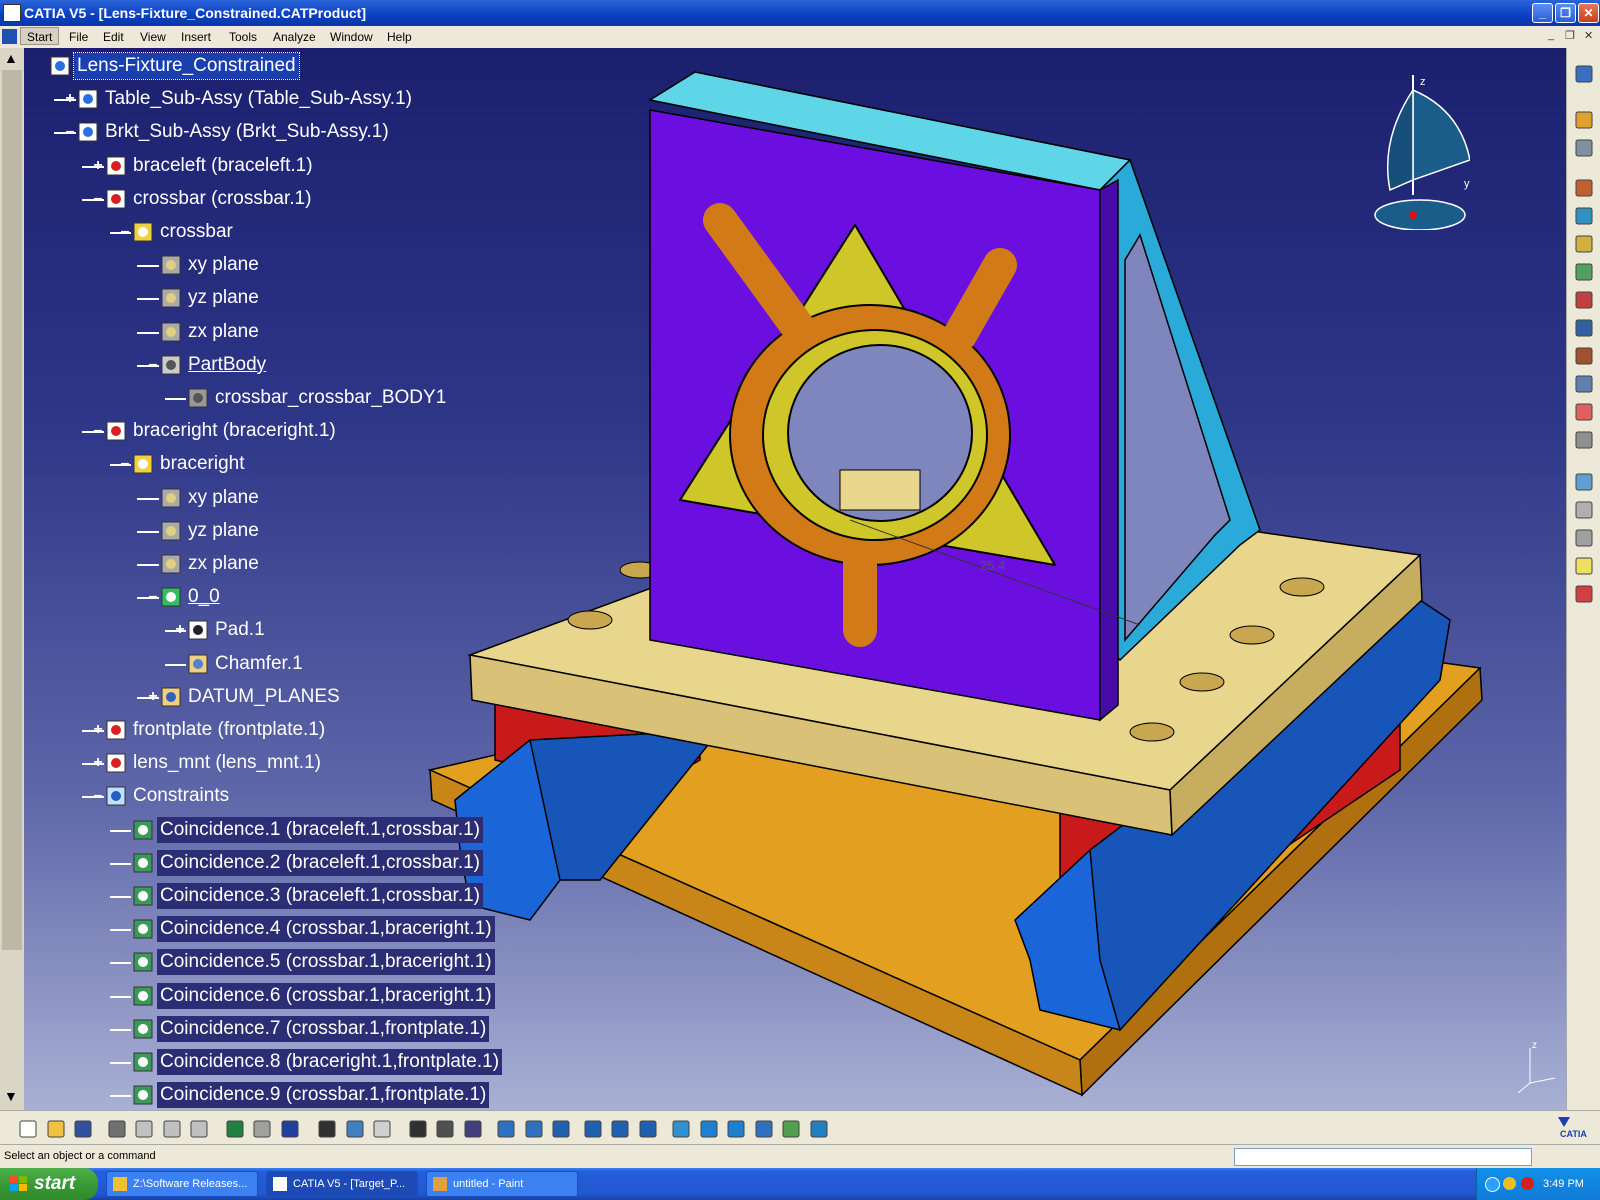 This screenshot has height=1200, width=1600. What do you see at coordinates (258, 99) in the screenshot?
I see `tree-node-label: Table_Sub-Assy (Table_Sub-Assy.1)` at bounding box center [258, 99].